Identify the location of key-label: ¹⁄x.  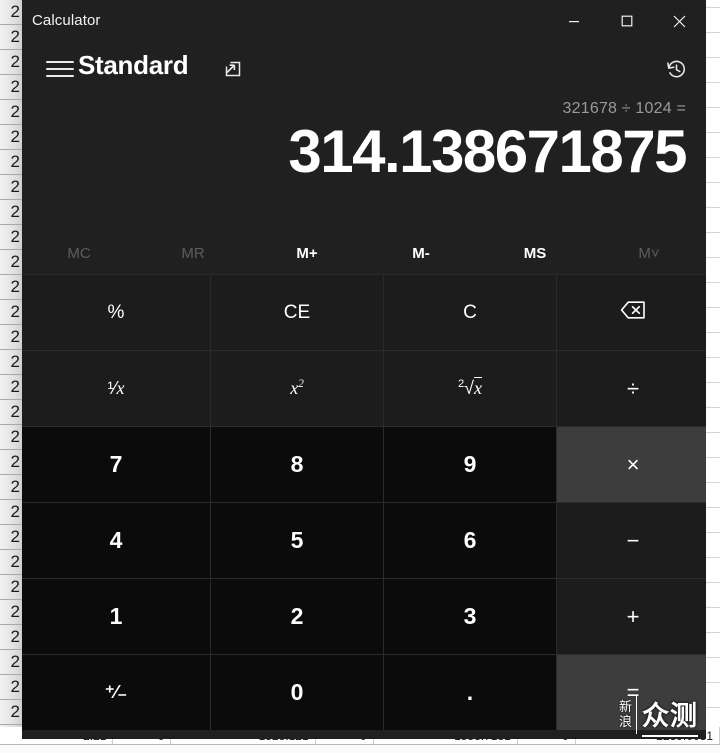
(116, 388).